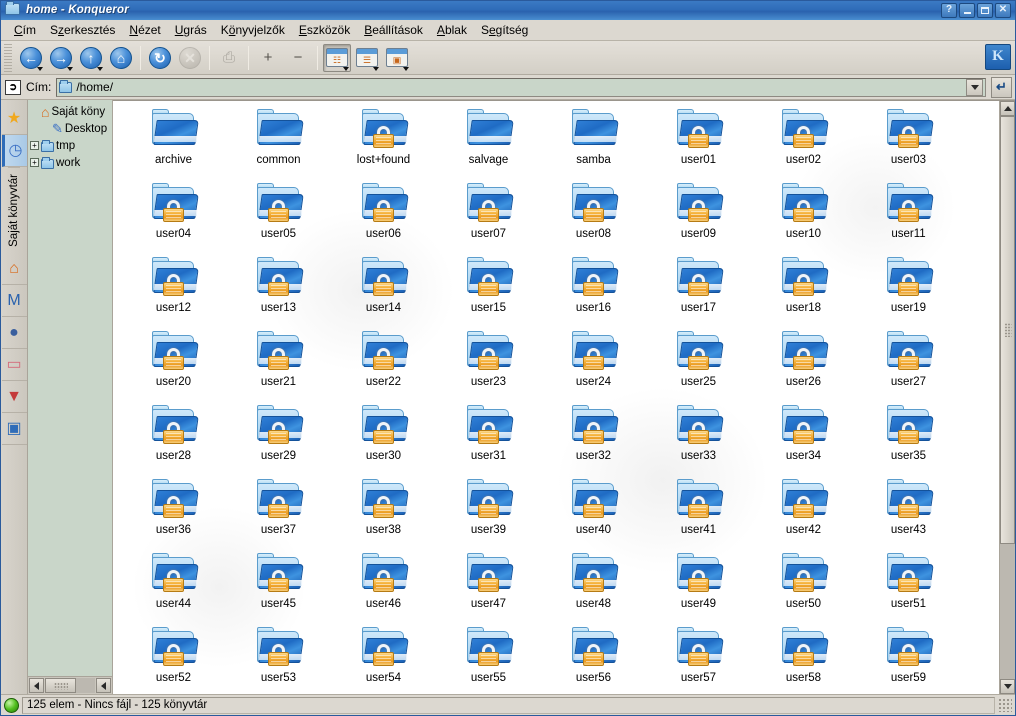 The image size is (1016, 716). What do you see at coordinates (268, 58) in the screenshot?
I see `zoom-in-button: +` at bounding box center [268, 58].